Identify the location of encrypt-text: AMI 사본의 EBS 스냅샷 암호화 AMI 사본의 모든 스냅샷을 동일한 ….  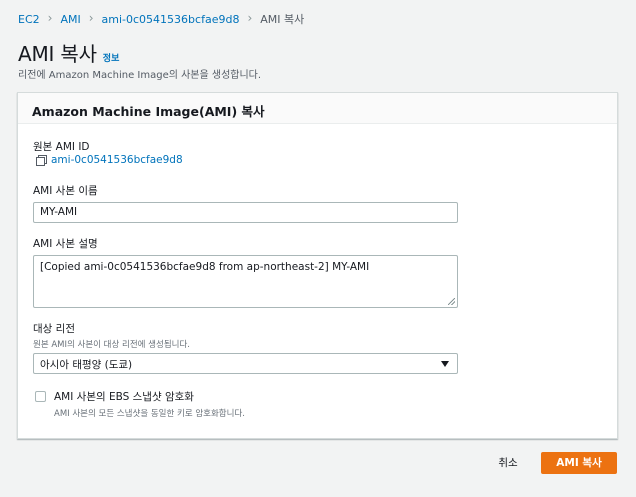
(149, 404).